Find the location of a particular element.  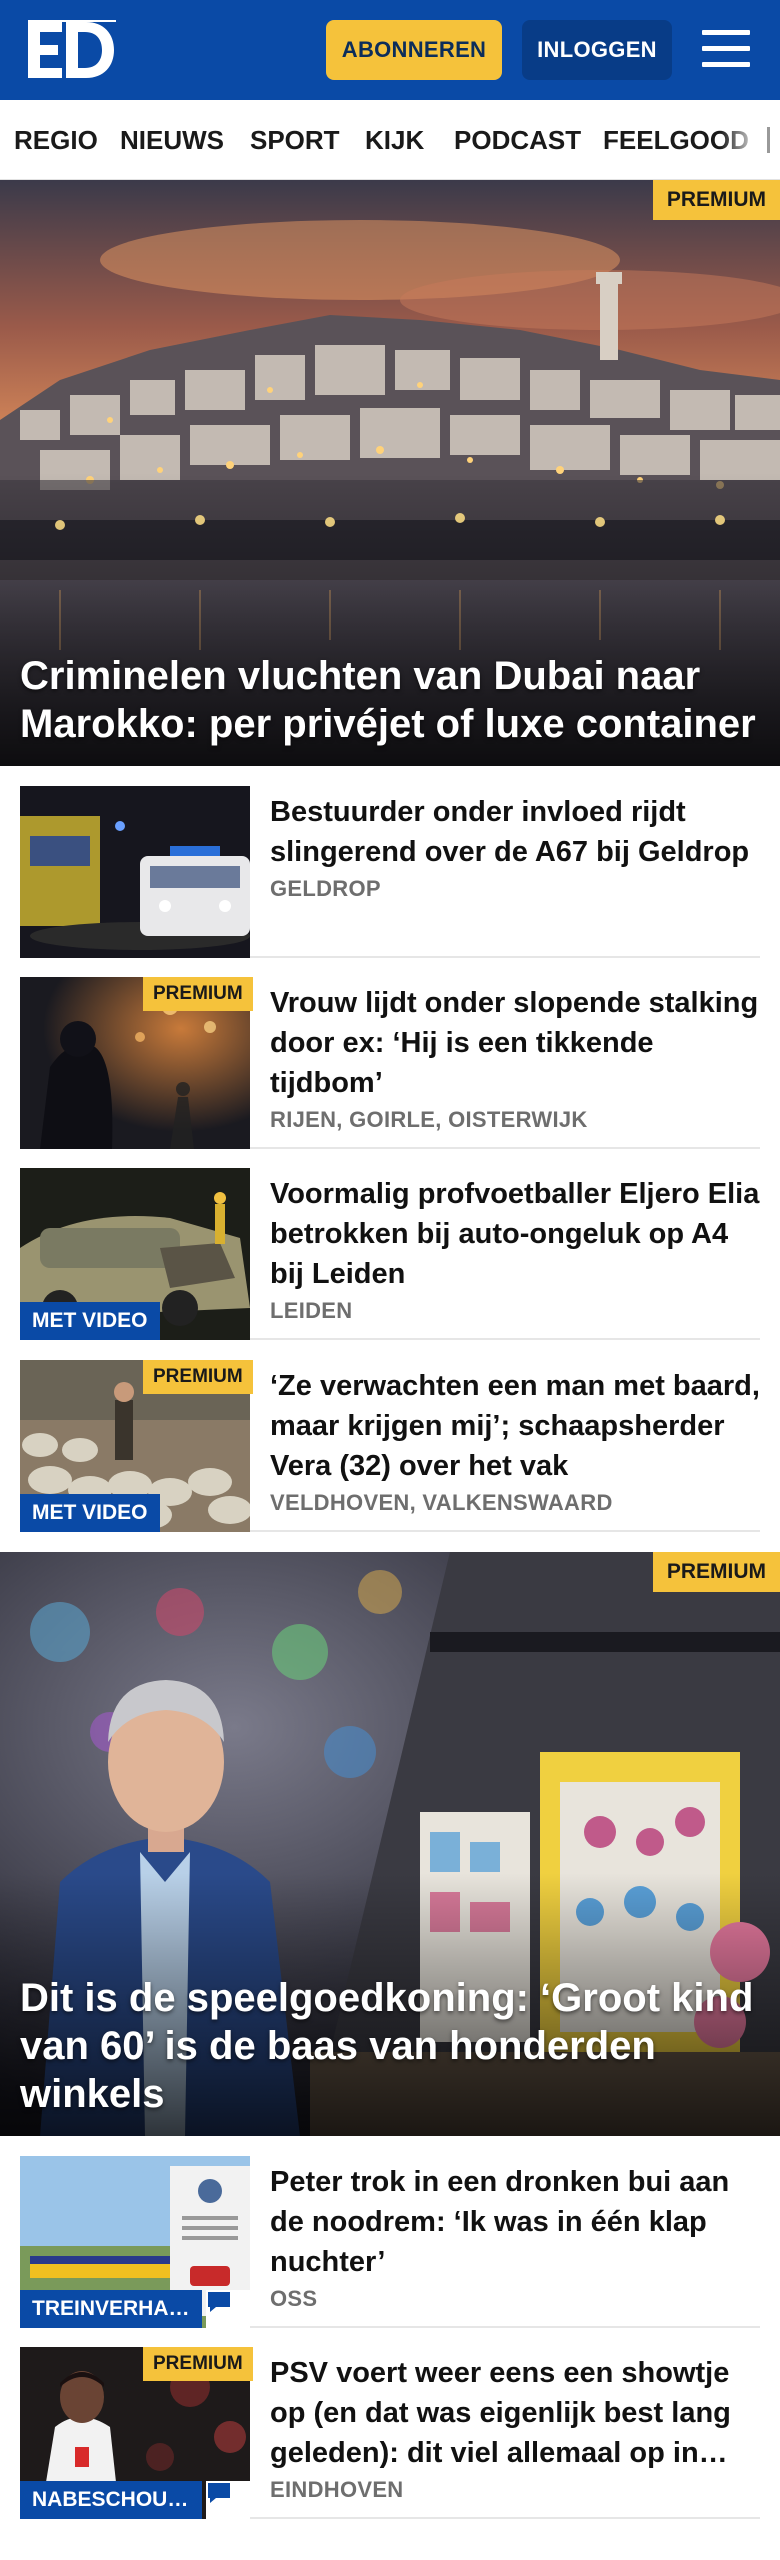

site-header: ABONNEREN INLOGGEN is located at coordinates (390, 50).